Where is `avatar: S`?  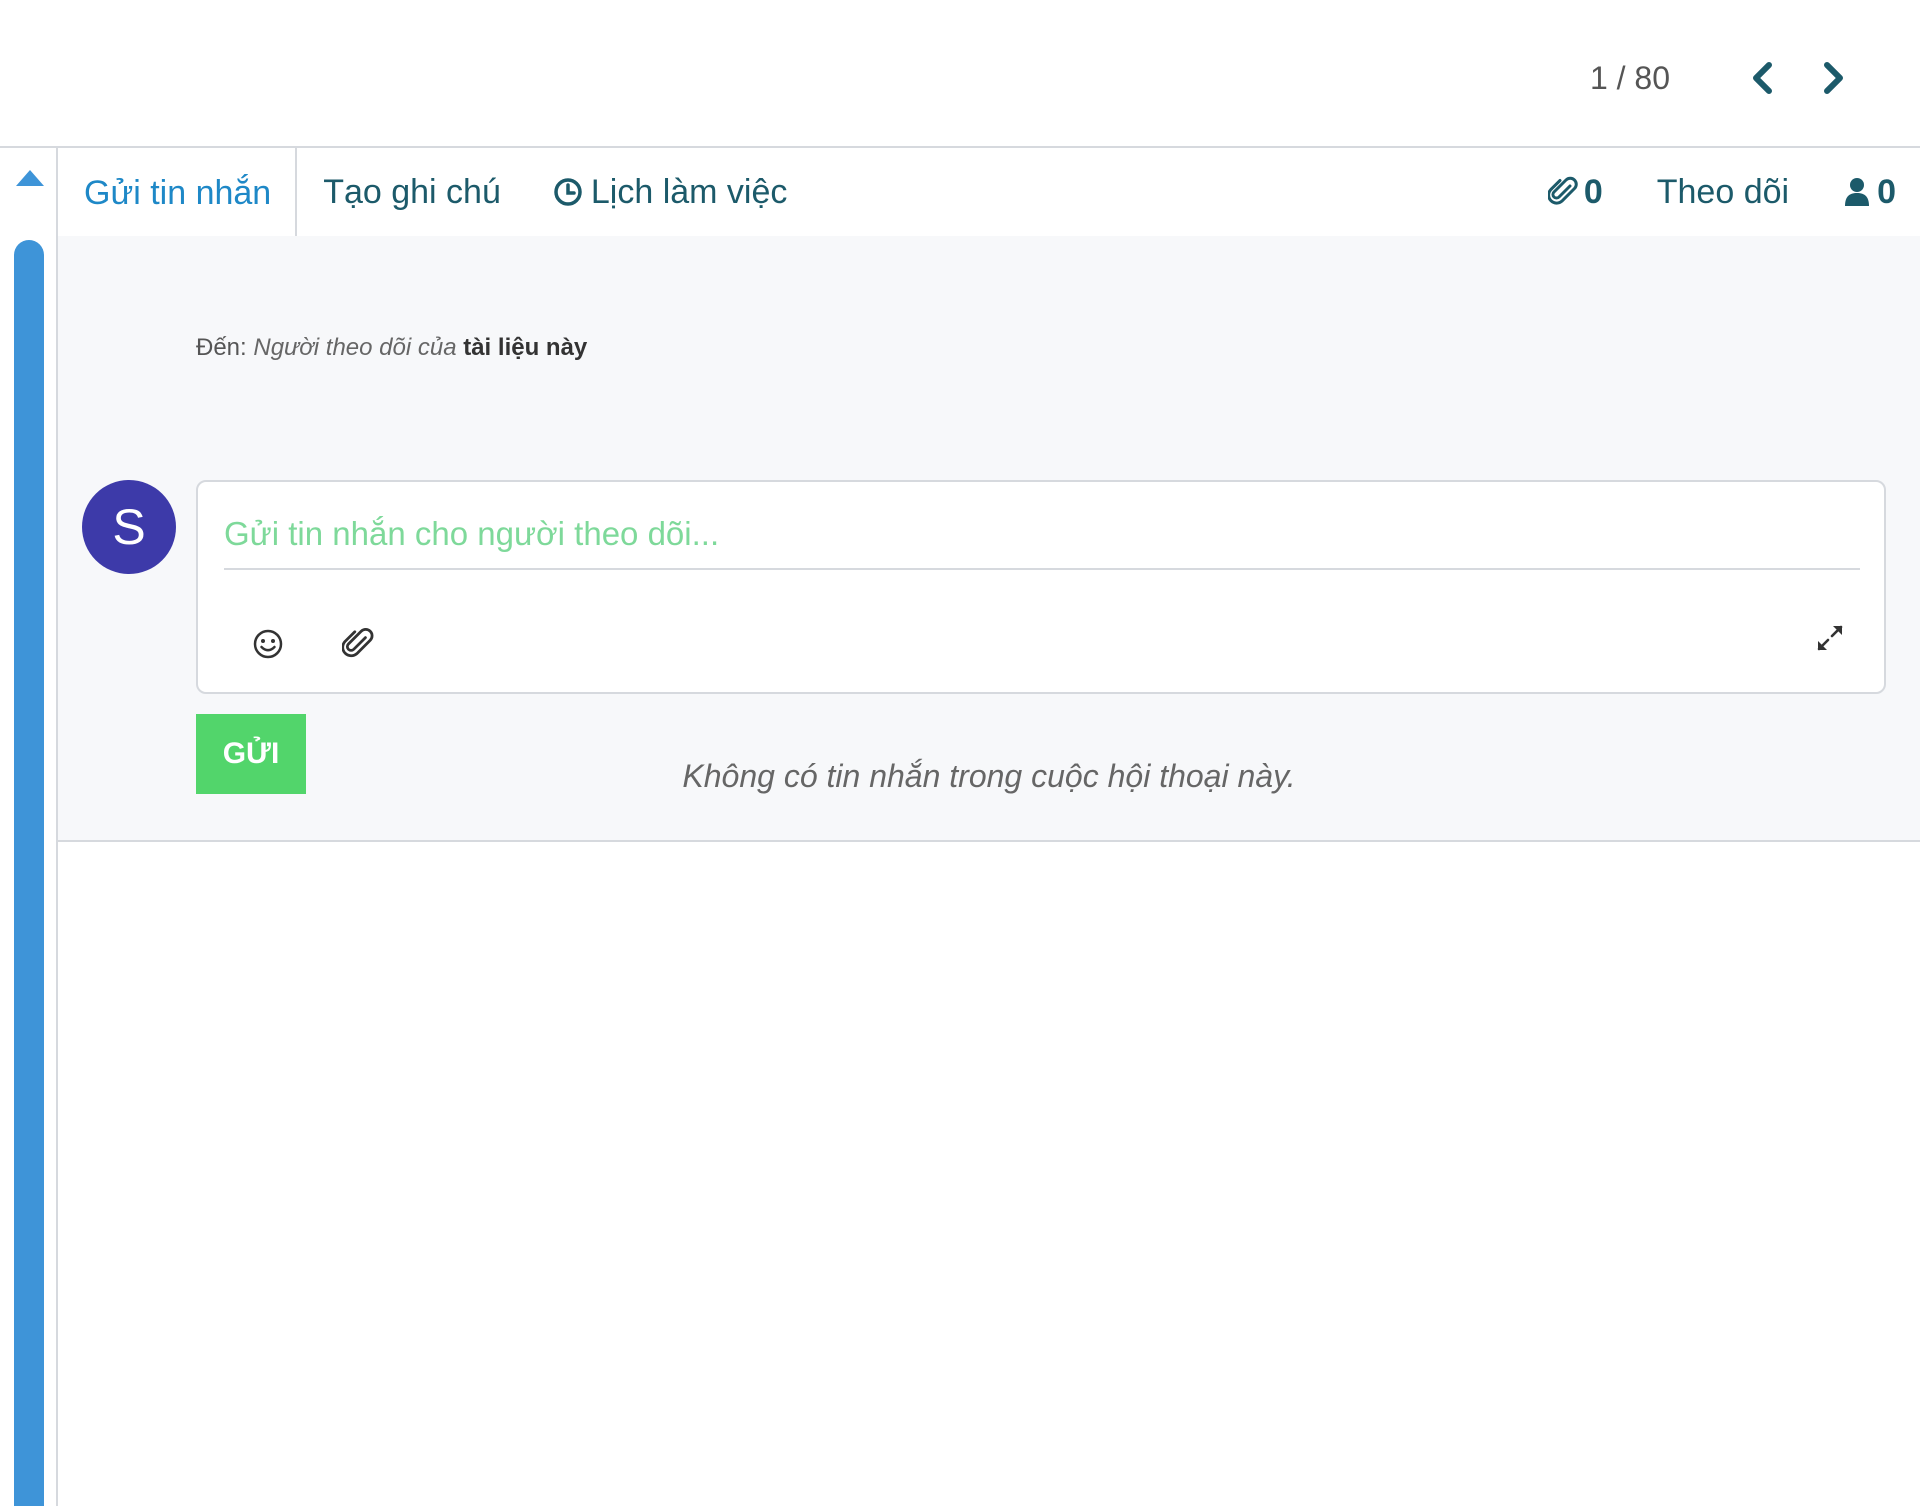
avatar: S is located at coordinates (129, 527).